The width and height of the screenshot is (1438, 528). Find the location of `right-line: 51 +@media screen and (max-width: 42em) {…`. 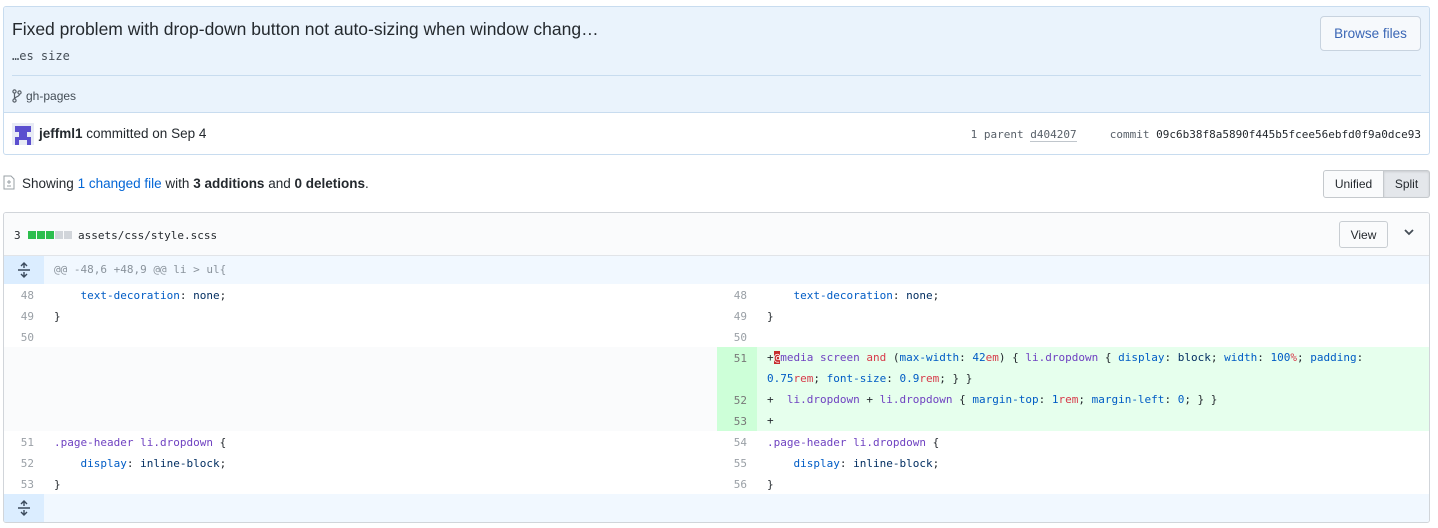

right-line: 51 +@media screen and (max-width: 42em) {… is located at coordinates (1073, 368).